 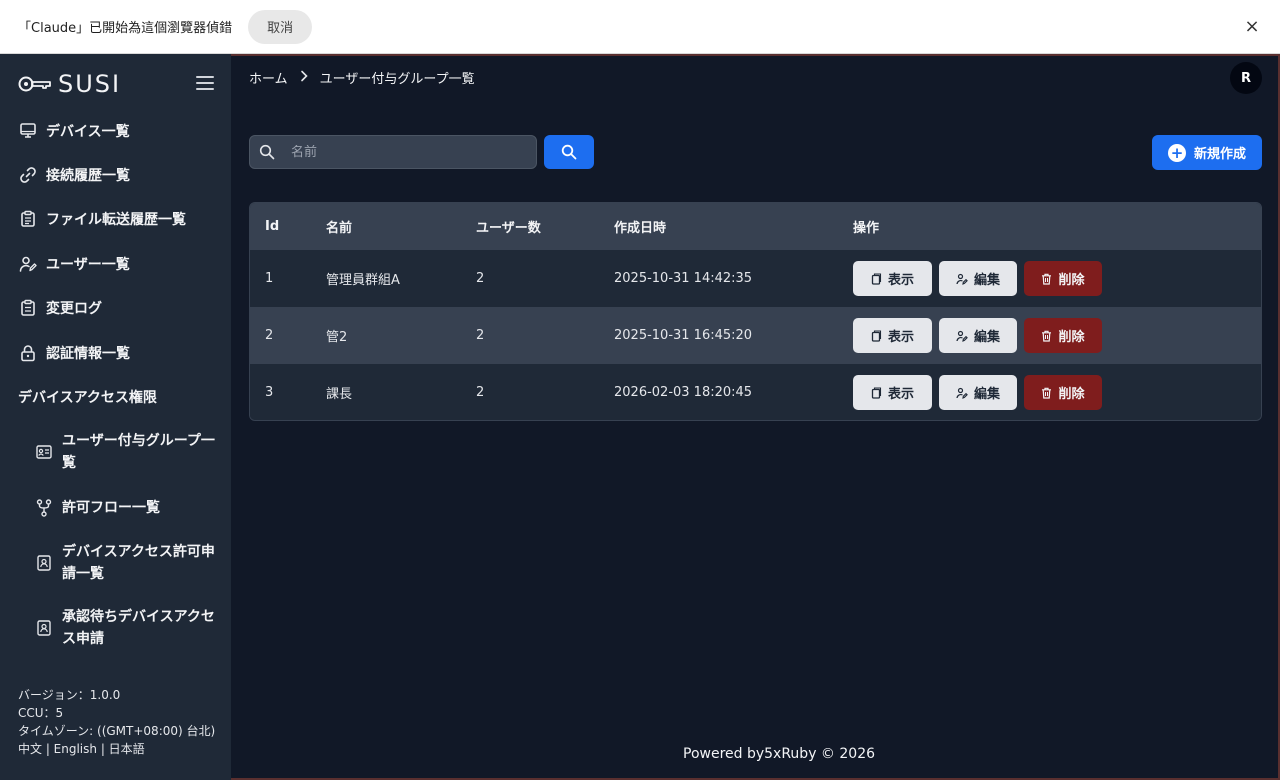 I want to click on sidebar-item-file-transfer-history: ファイル転送履歴一覧, so click(x=102, y=219).